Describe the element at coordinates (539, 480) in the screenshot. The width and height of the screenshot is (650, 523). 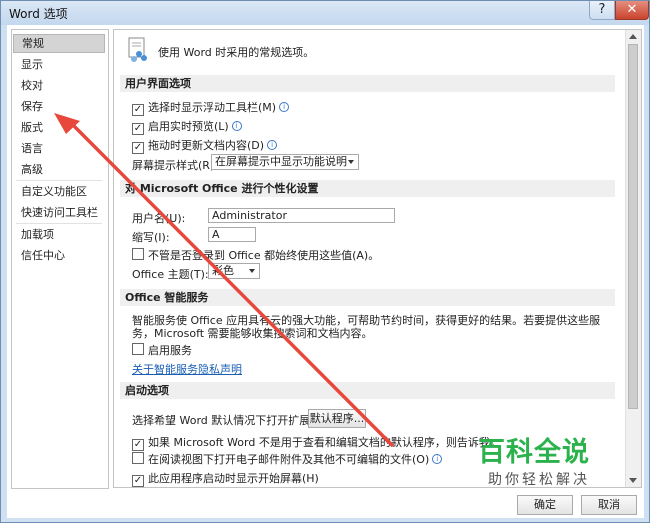
I see `watermark-subtitle: 助你轻松解决` at that location.